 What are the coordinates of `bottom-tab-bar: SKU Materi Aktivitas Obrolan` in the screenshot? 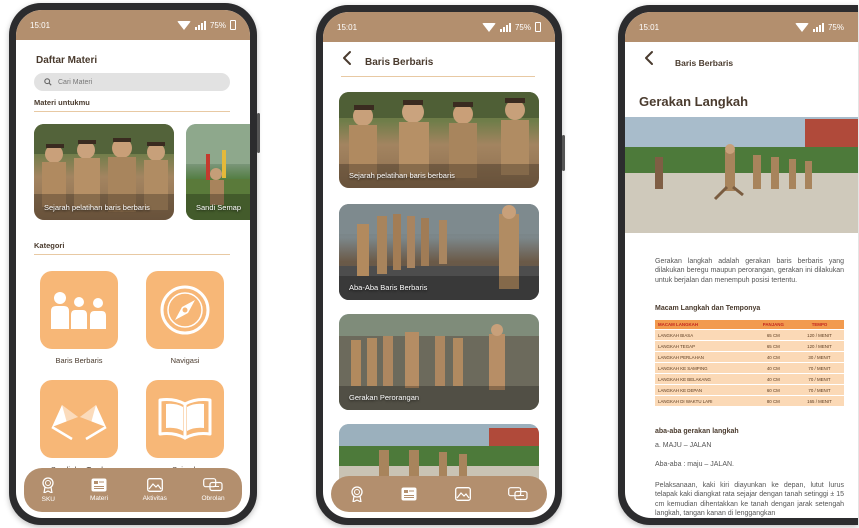 It's located at (133, 490).